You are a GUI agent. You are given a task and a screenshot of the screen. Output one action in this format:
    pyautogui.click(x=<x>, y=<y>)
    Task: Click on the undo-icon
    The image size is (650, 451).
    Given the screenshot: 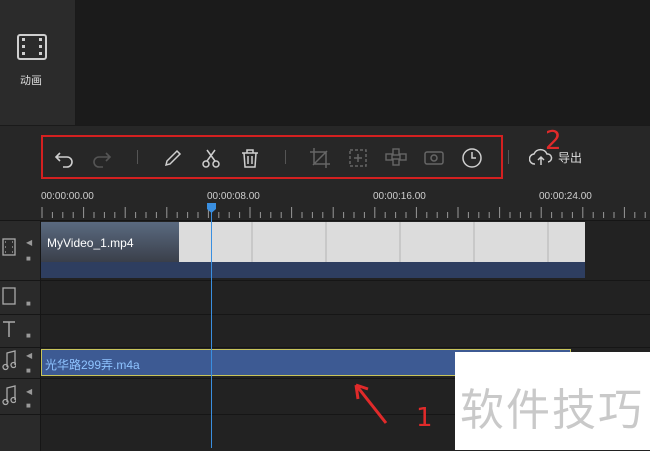 What is the action you would take?
    pyautogui.click(x=64, y=158)
    